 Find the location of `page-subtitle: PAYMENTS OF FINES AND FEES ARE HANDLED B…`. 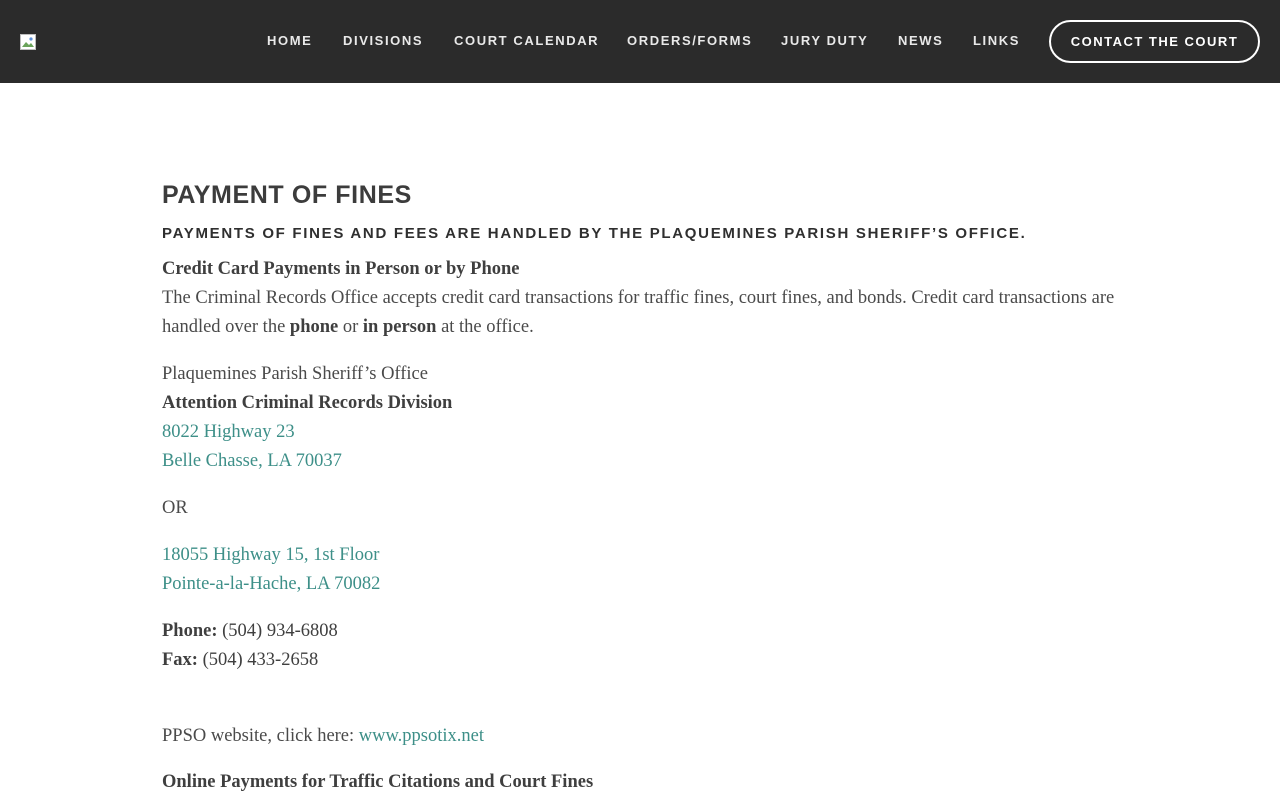

page-subtitle: PAYMENTS OF FINES AND FEES ARE HANDLED B… is located at coordinates (594, 233).